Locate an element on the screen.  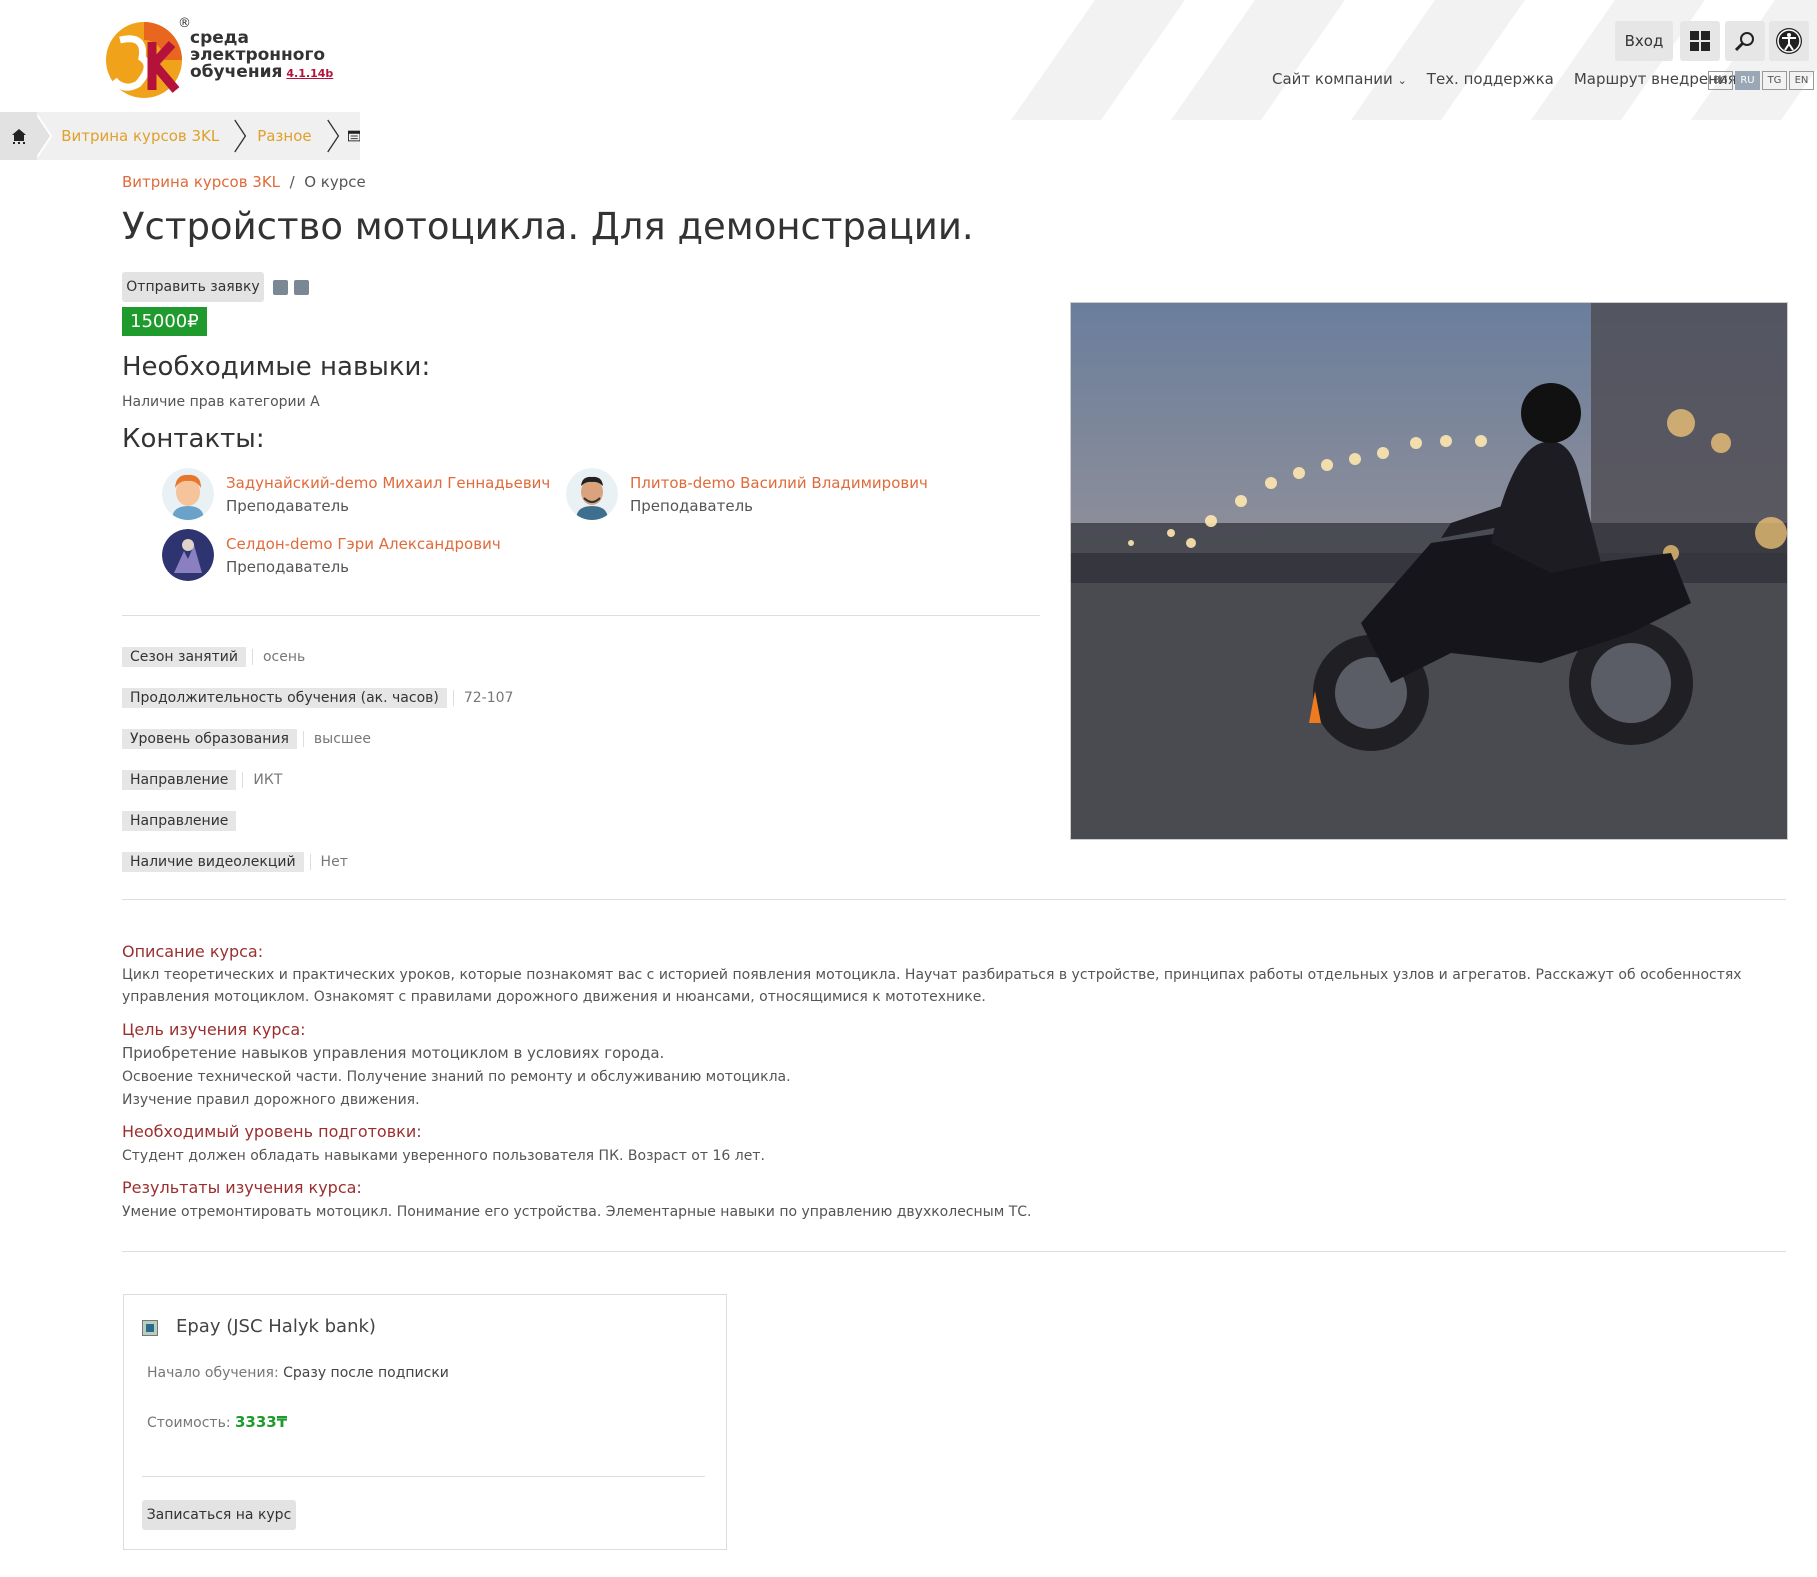
logo-version: 4.1.14b is located at coordinates (310, 73).